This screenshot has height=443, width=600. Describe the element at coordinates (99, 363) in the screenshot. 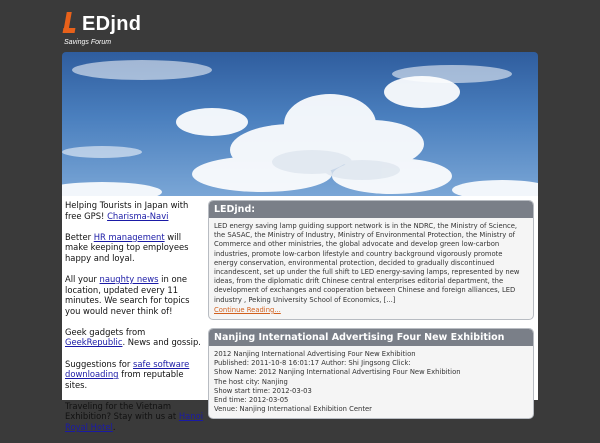

I see `ad-text: Suggestions for` at that location.